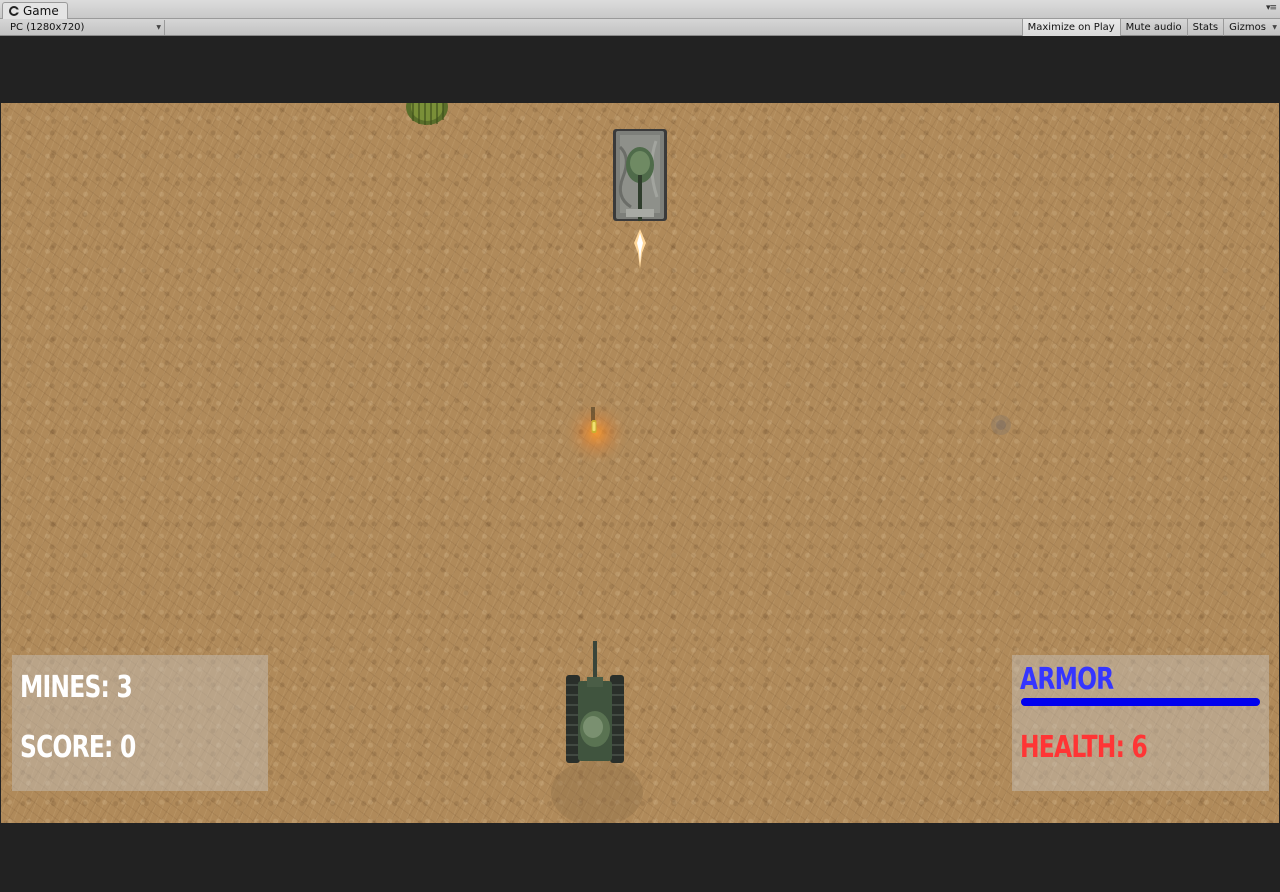 Image resolution: width=1280 pixels, height=892 pixels. I want to click on score-counter: SCORE: 0, so click(78, 747).